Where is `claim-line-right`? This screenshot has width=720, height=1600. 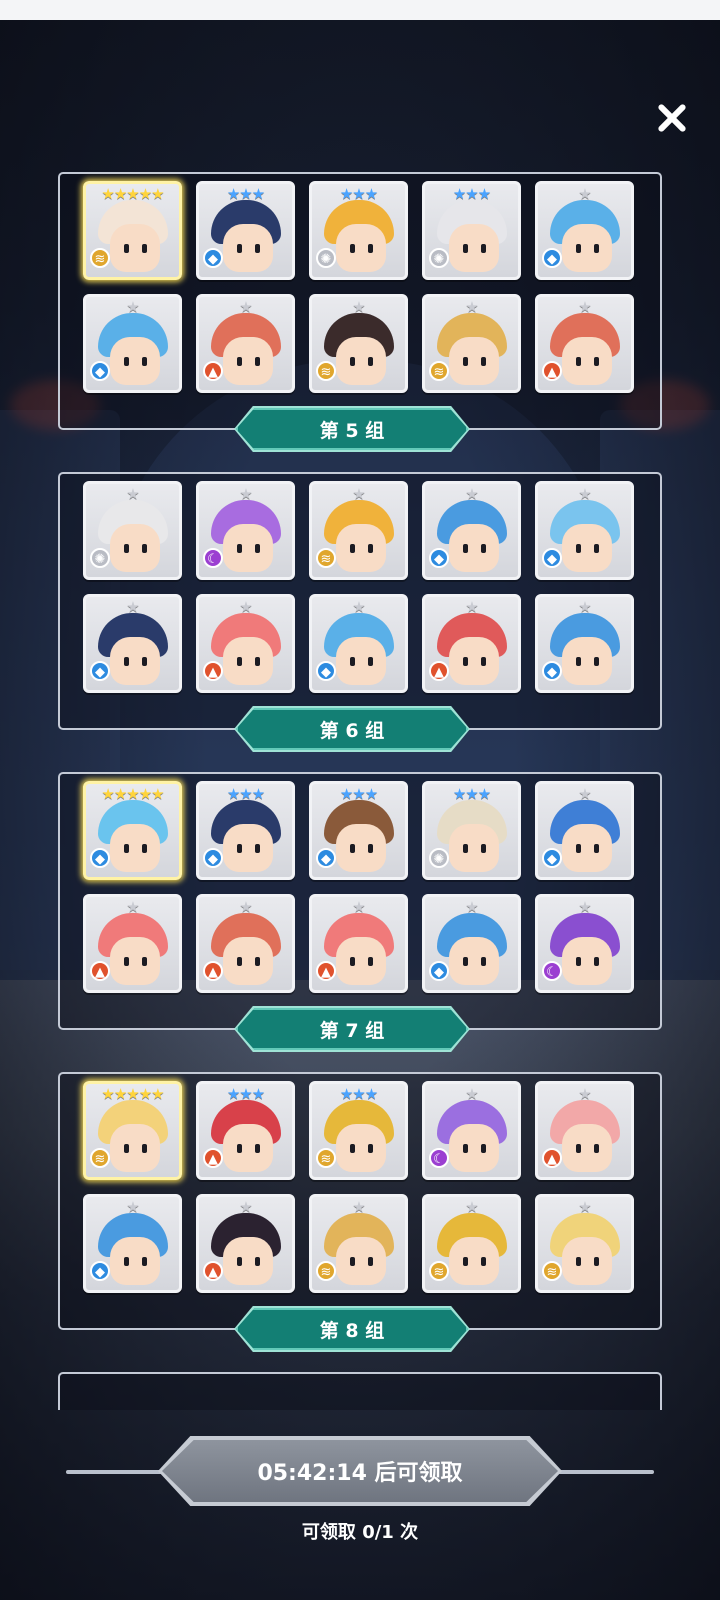
claim-line-right is located at coordinates (604, 1472).